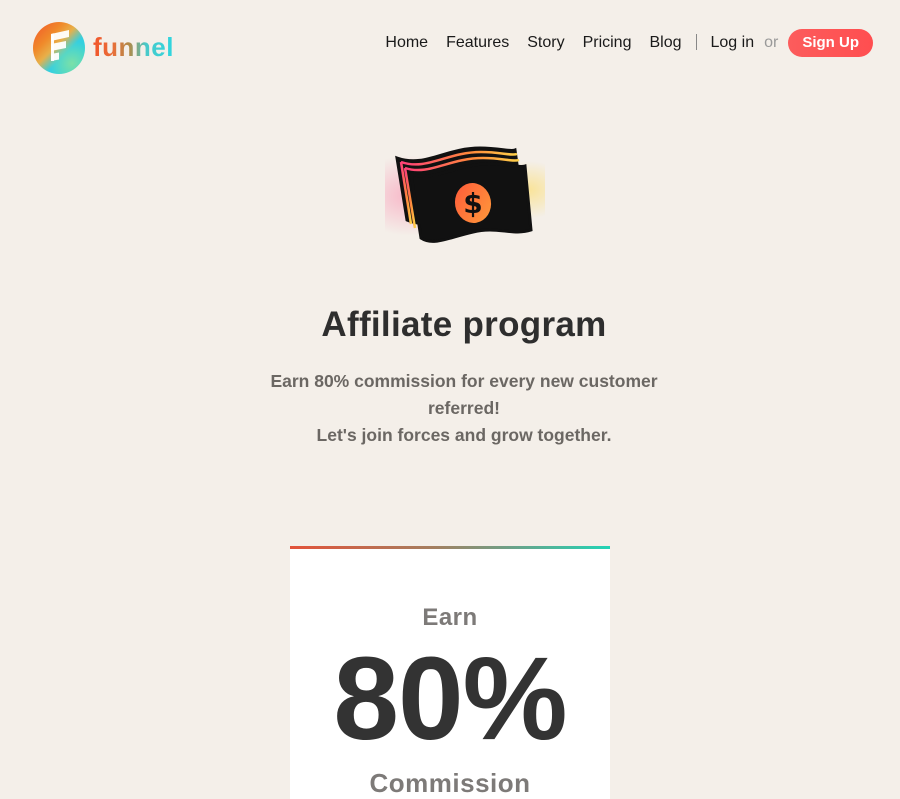 The width and height of the screenshot is (900, 799). I want to click on money-bills-icon: $, so click(465, 195).